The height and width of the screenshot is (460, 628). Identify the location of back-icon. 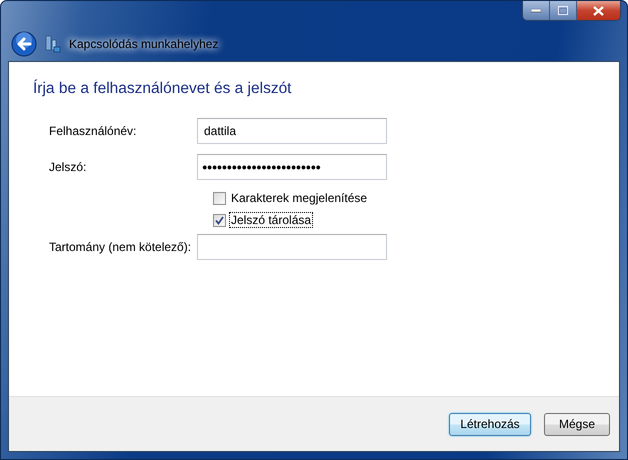
(24, 44).